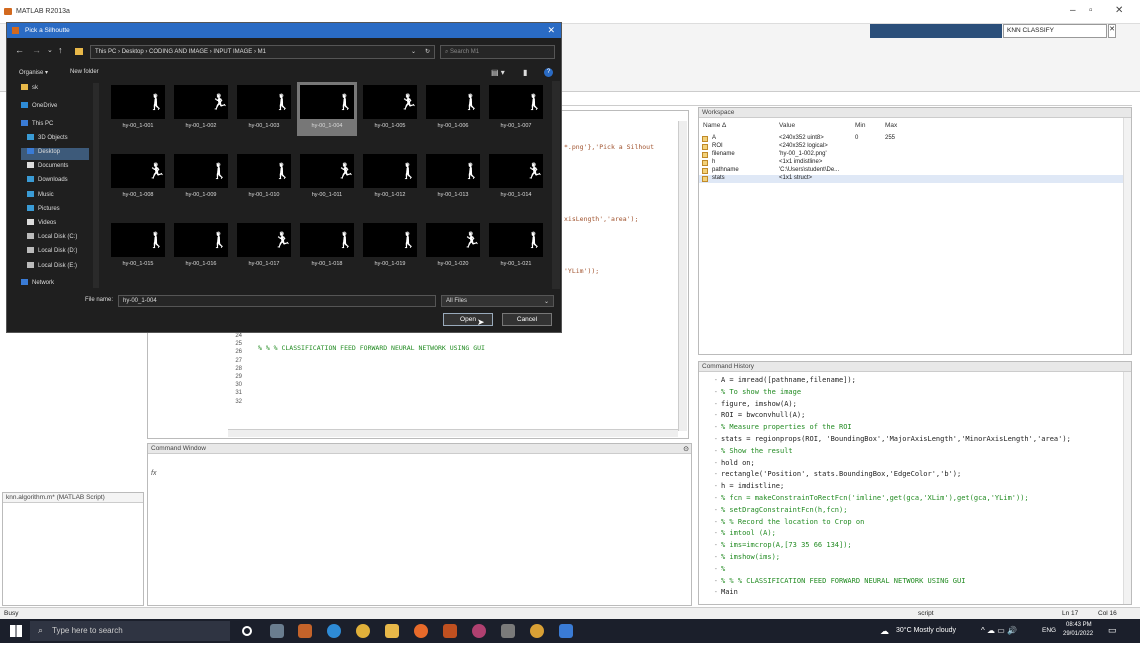 The width and height of the screenshot is (1140, 656). I want to click on file-name-input: hy-00_1-004, so click(277, 301).